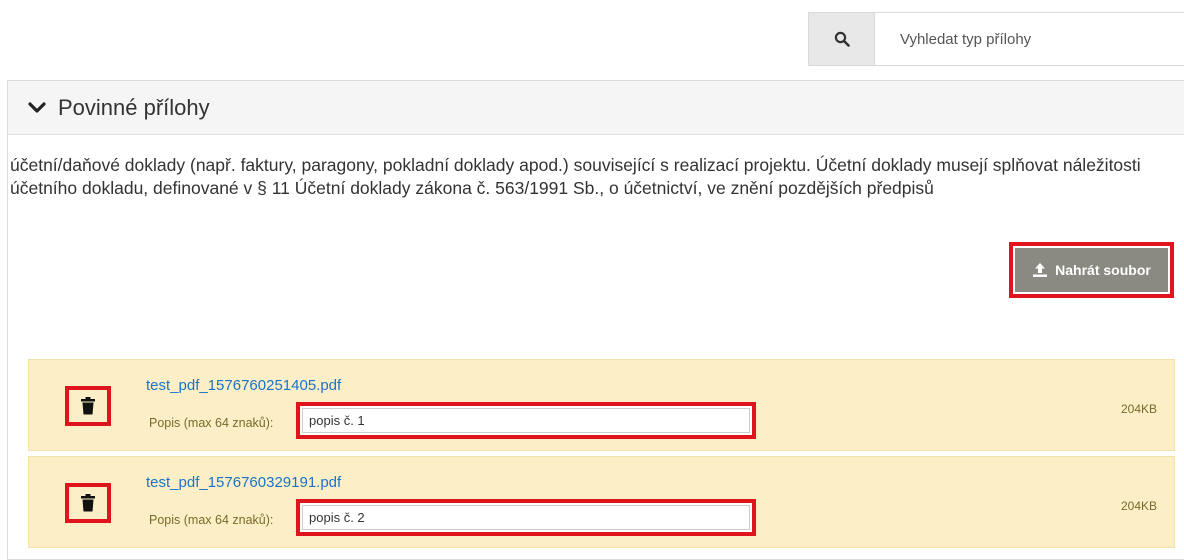 The image size is (1184, 560). I want to click on upload-file-button: Nahrát soubor, so click(1091, 270).